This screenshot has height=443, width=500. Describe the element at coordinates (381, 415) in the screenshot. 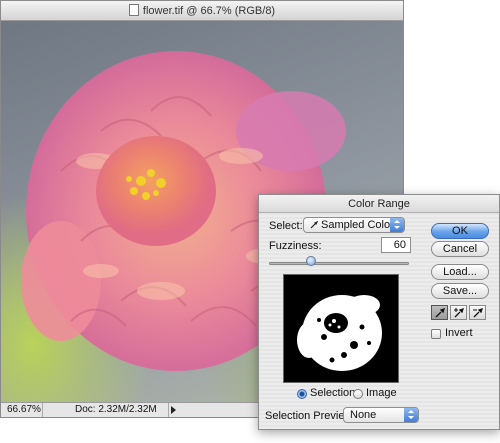

I see `selection-preview-popup: None` at that location.